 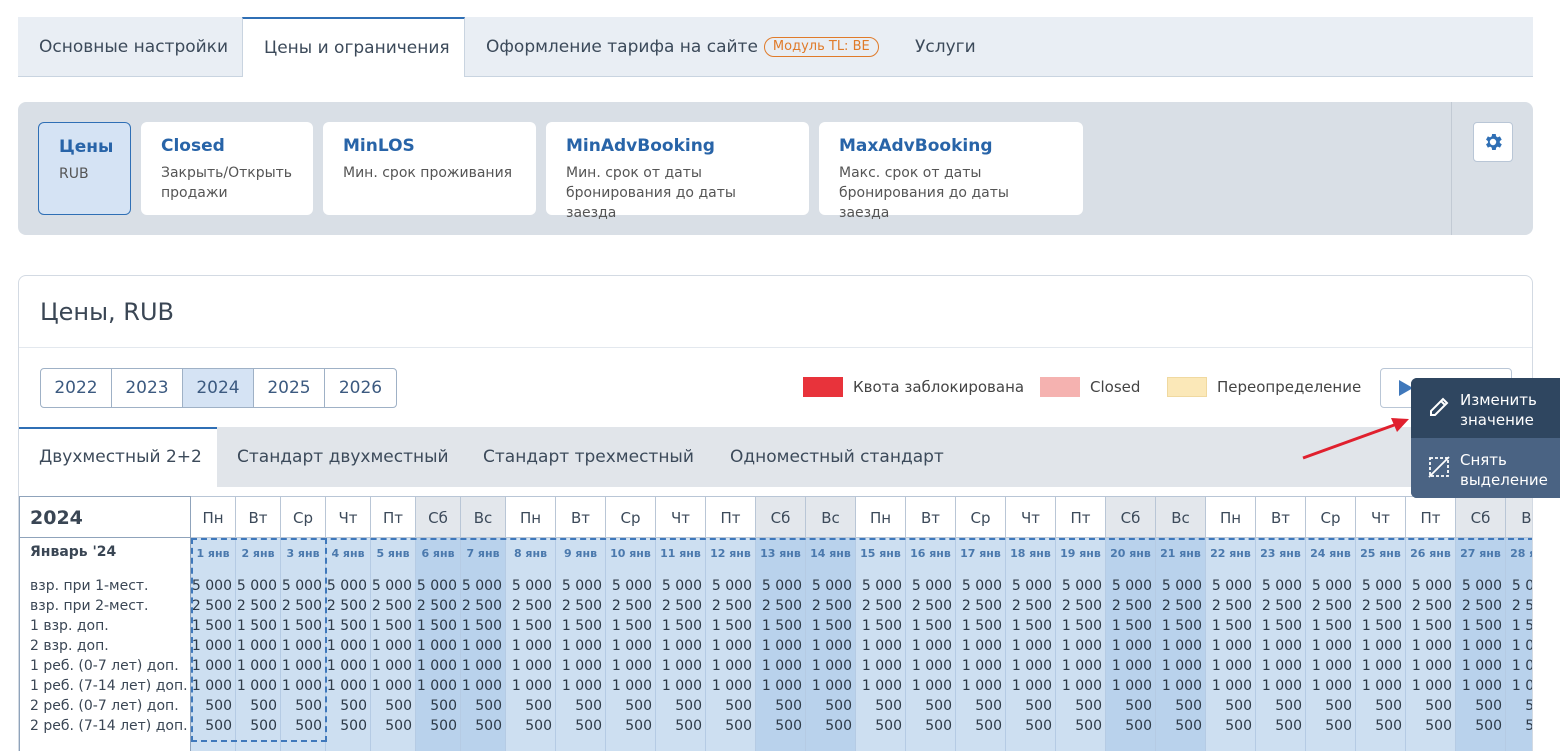 I want to click on mode-closed: Closed Закрыть/Открыть продажи, so click(x=227, y=168).